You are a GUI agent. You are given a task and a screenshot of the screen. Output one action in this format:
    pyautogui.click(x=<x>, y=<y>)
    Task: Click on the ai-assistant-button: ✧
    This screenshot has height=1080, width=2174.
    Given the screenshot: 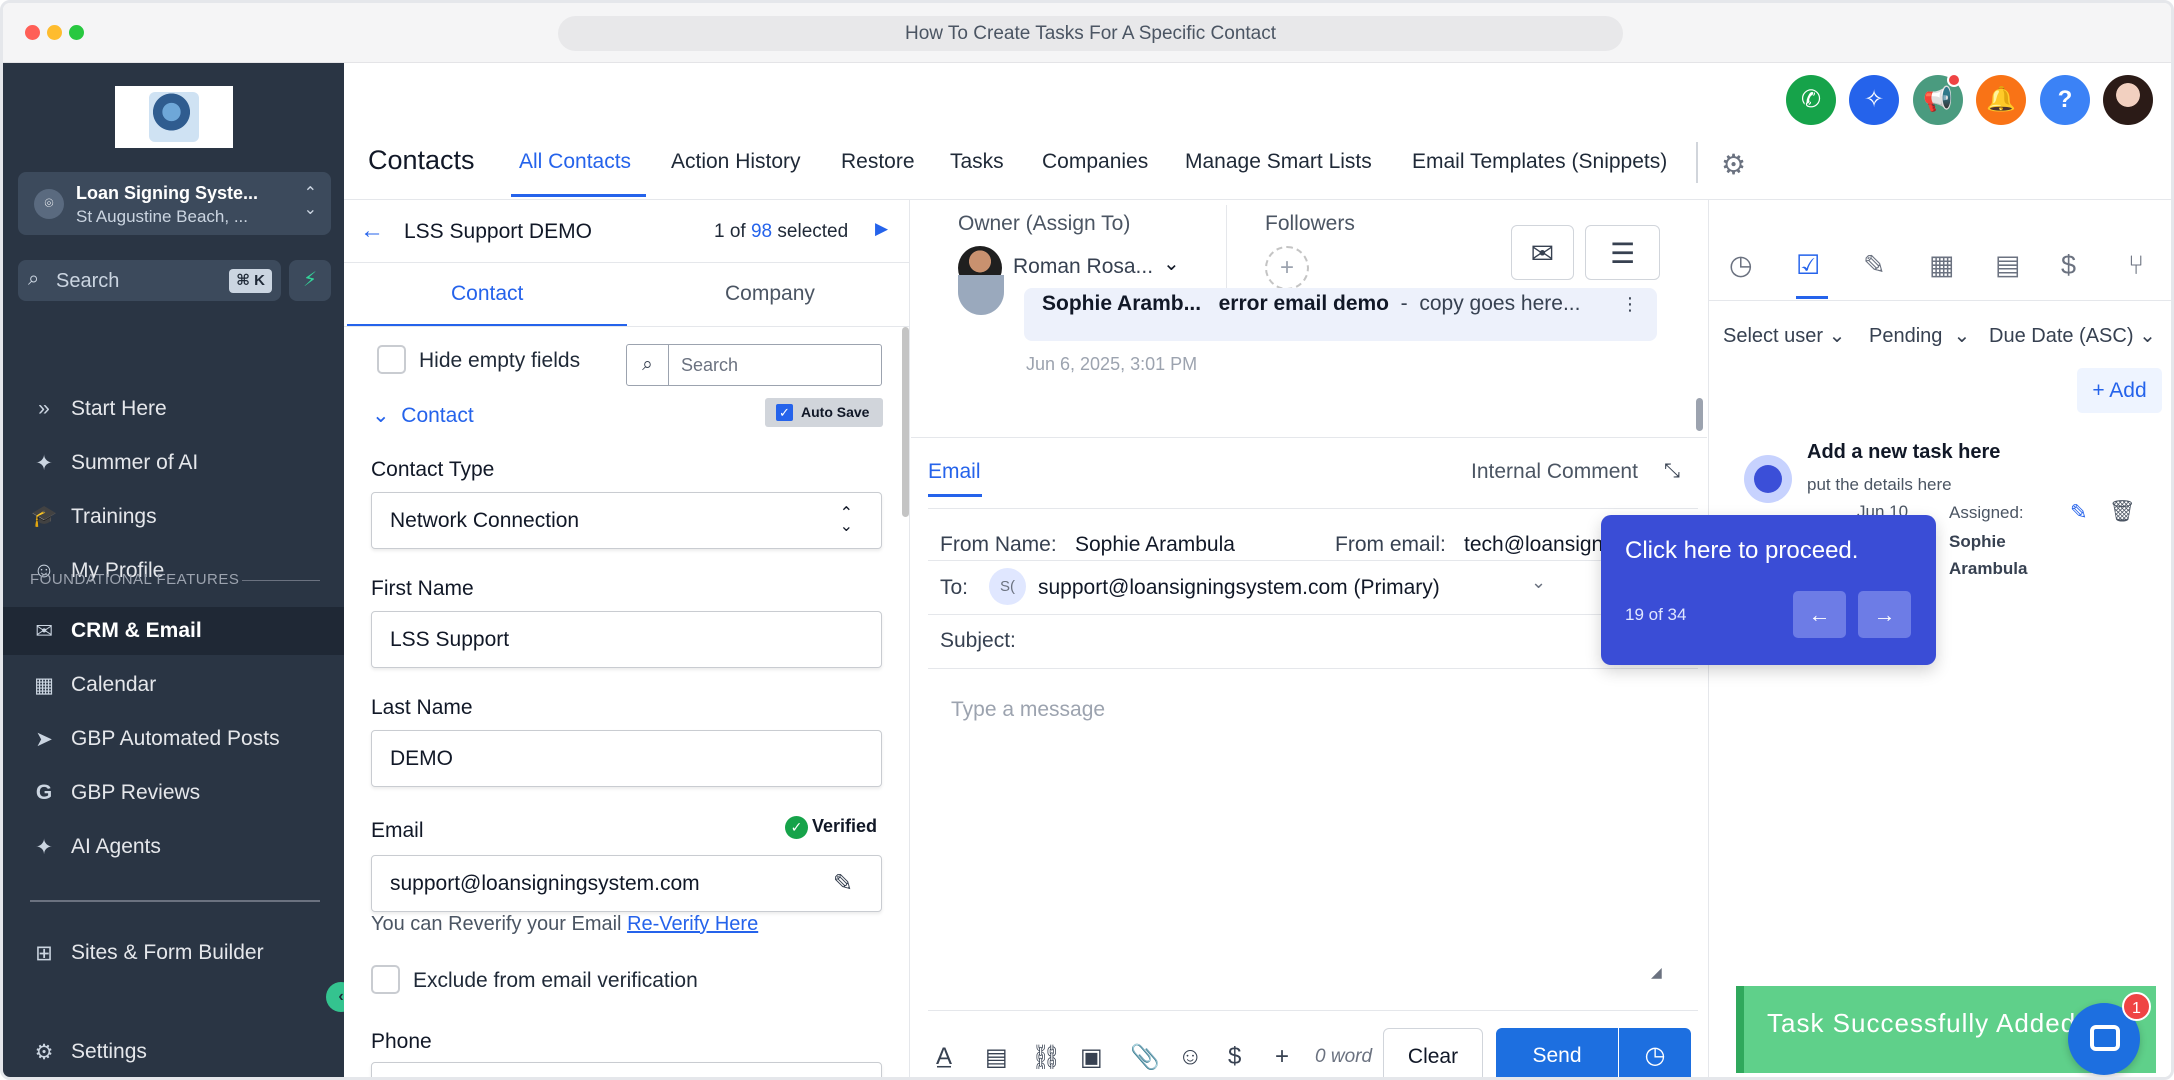 What is the action you would take?
    pyautogui.click(x=1874, y=100)
    